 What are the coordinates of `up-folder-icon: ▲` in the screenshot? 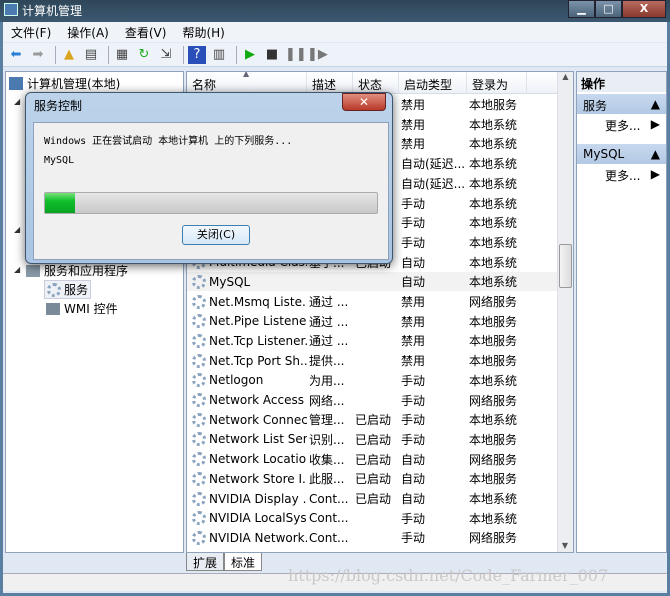 It's located at (69, 55).